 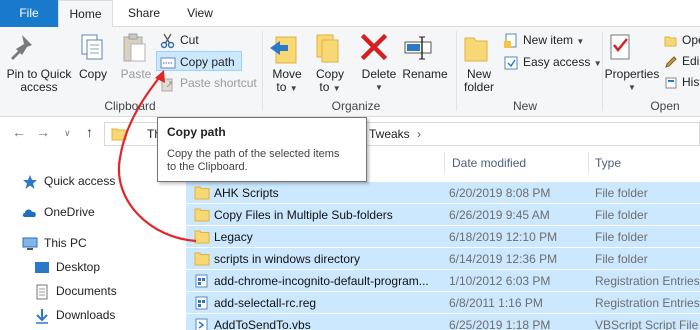 What do you see at coordinates (39, 87) in the screenshot?
I see `pin-label-line2: access` at bounding box center [39, 87].